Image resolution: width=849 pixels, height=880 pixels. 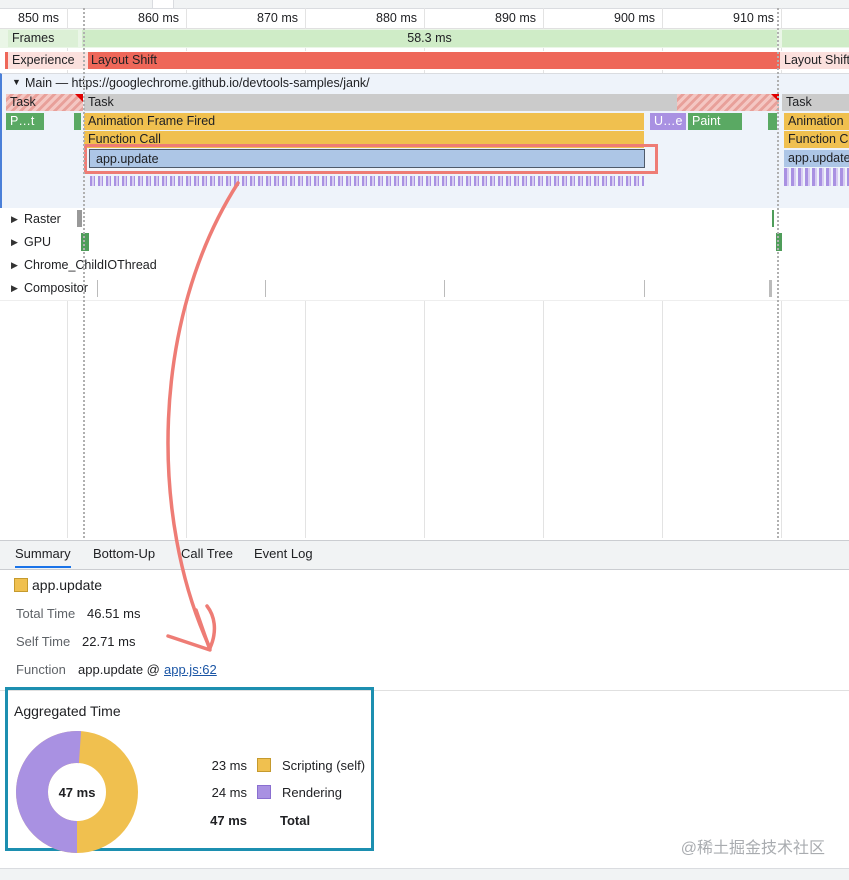 I want to click on animation-frame-bar: Animation, so click(x=816, y=121).